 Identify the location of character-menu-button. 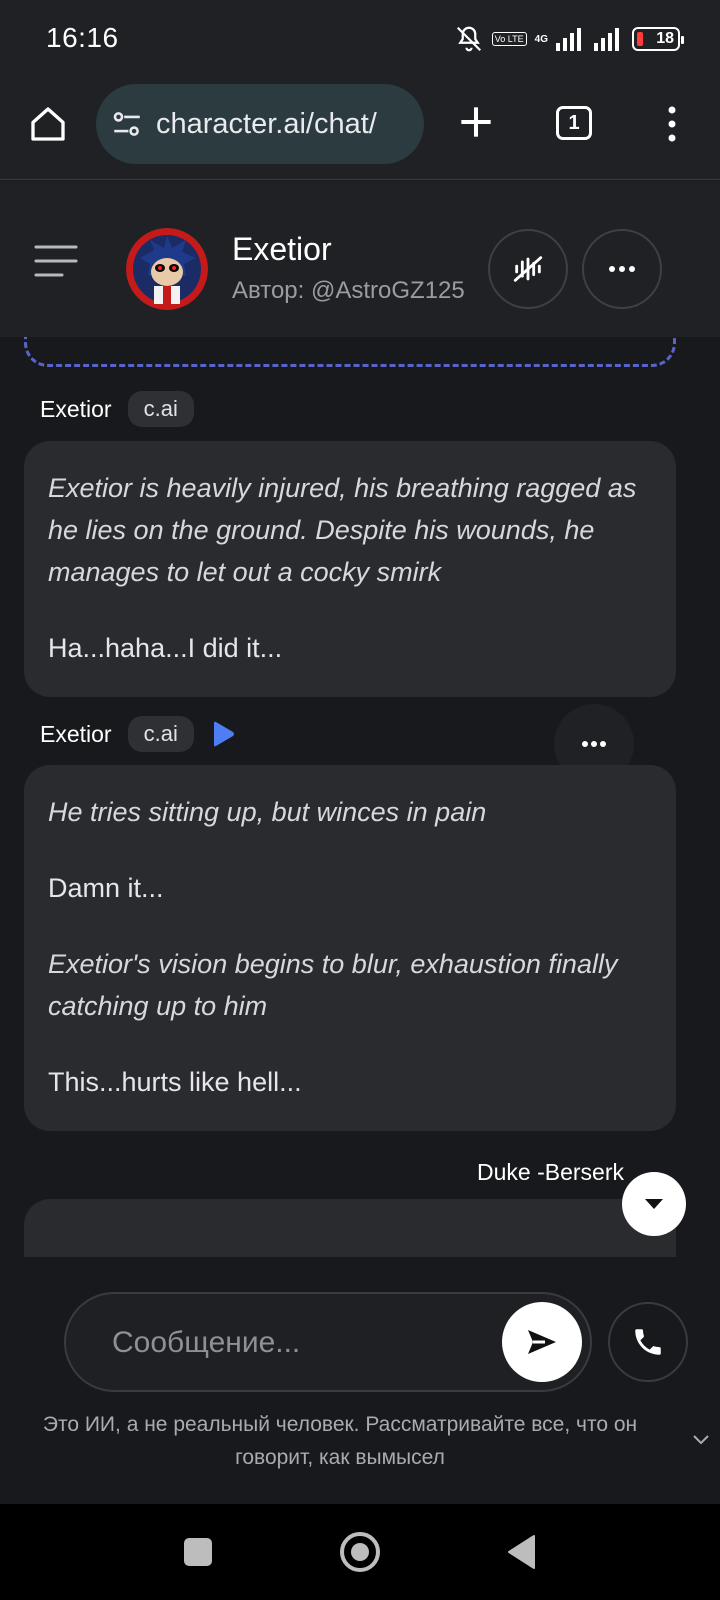
(622, 269).